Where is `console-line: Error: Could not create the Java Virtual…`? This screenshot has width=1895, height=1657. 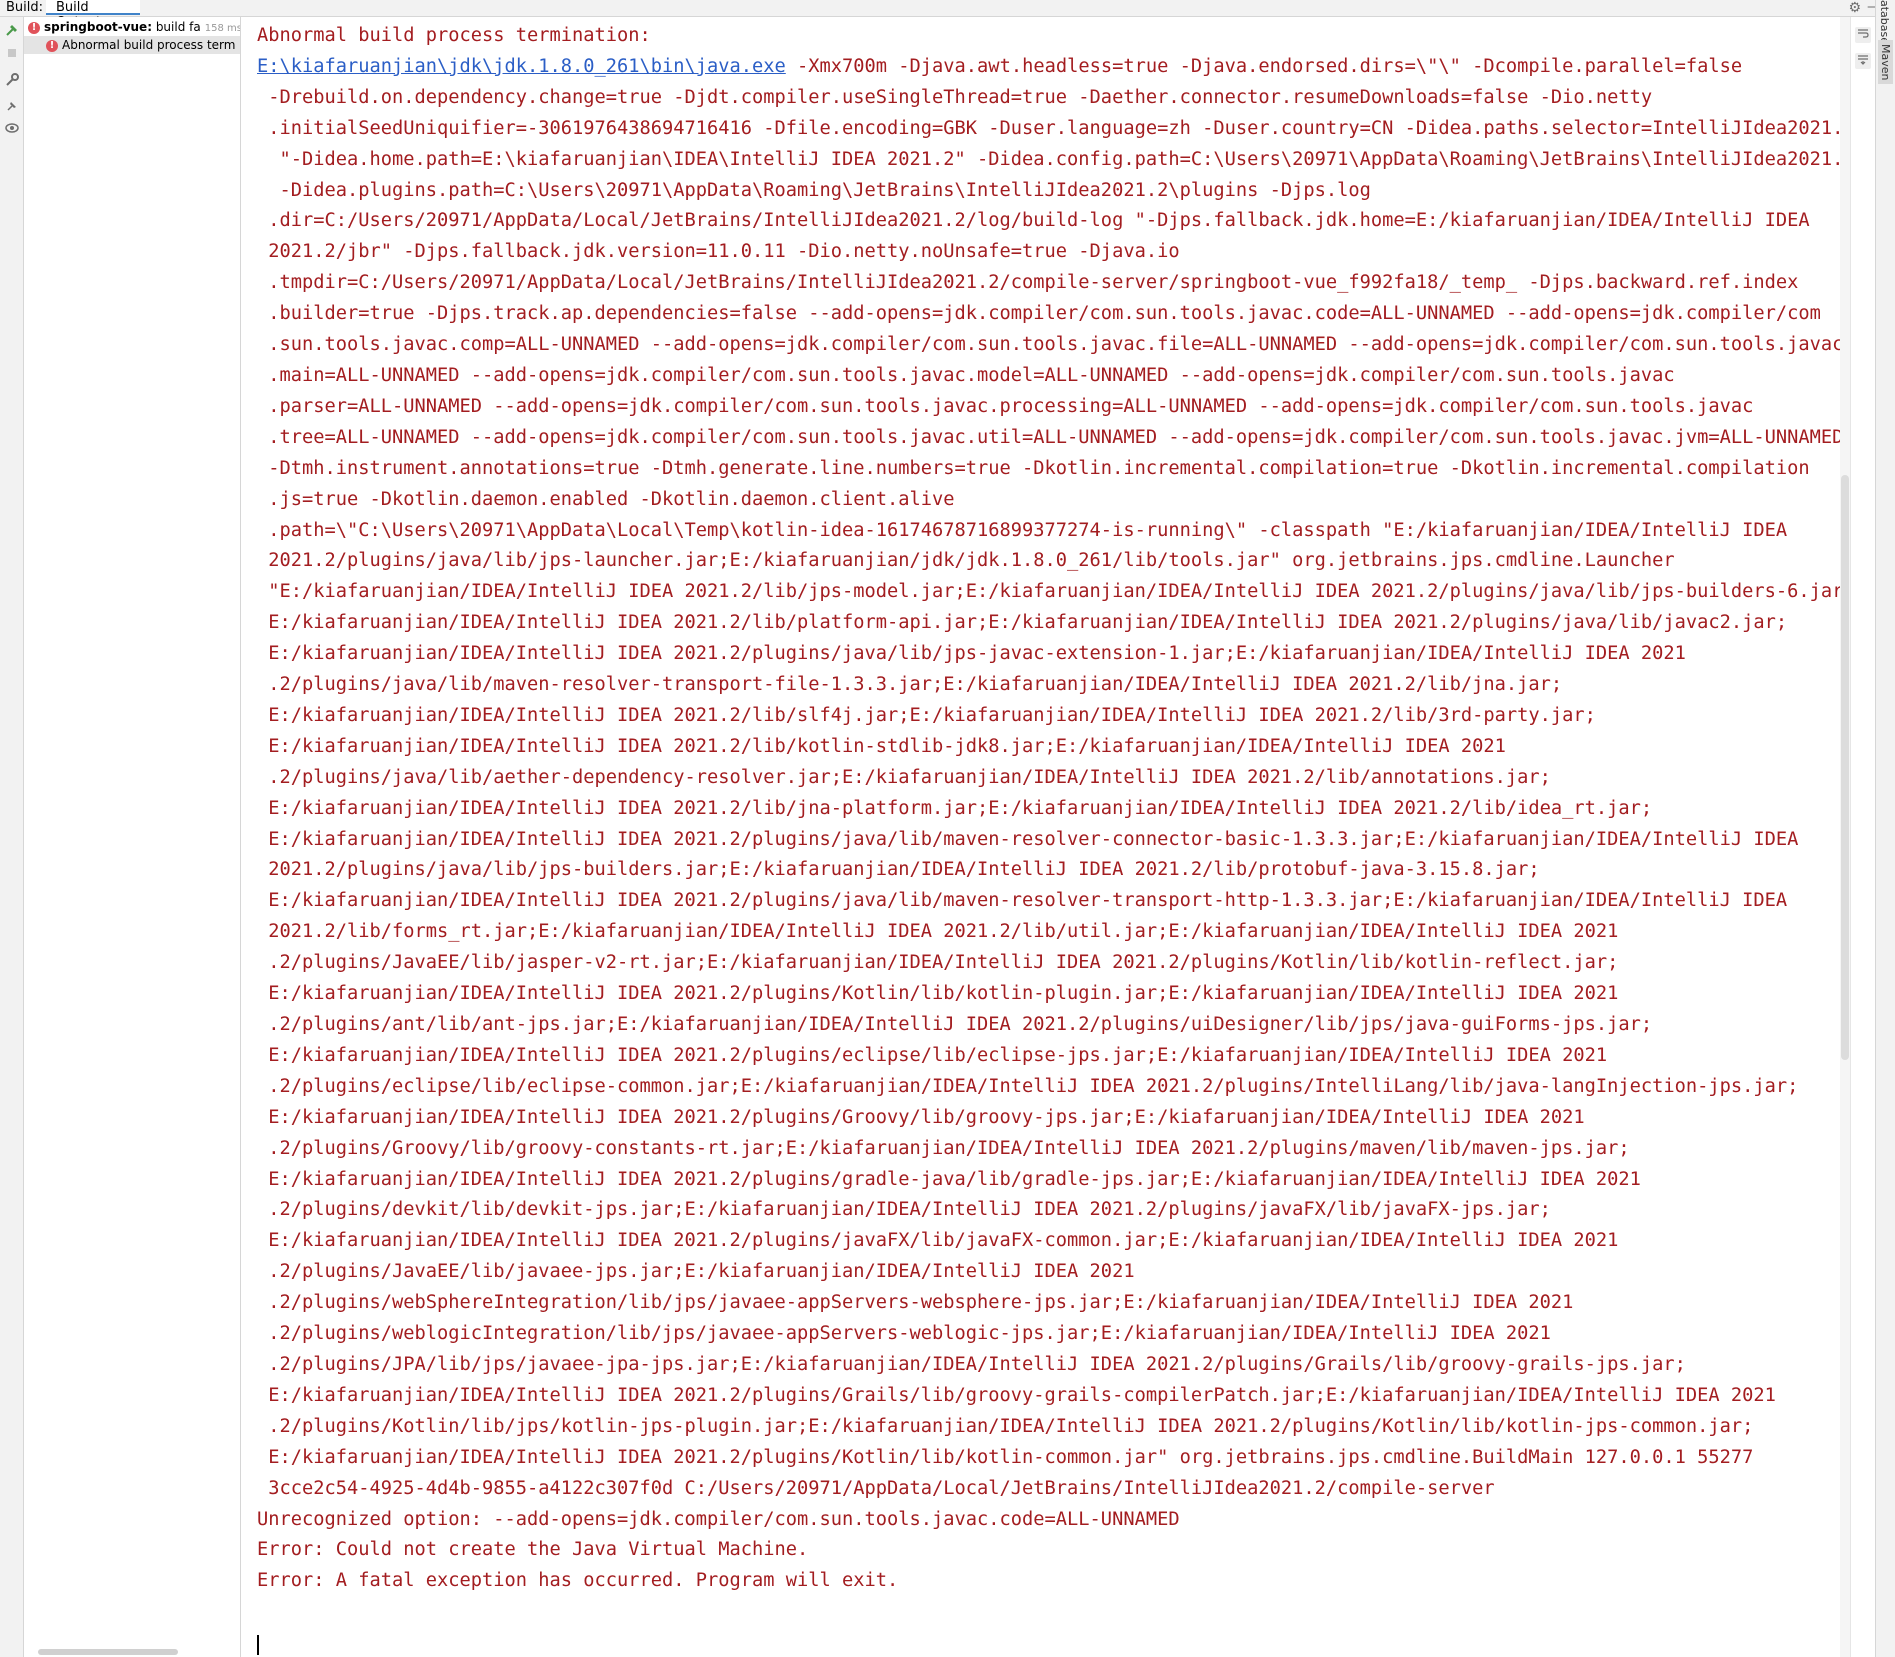
console-line: Error: Could not create the Java Virtual… is located at coordinates (533, 1550).